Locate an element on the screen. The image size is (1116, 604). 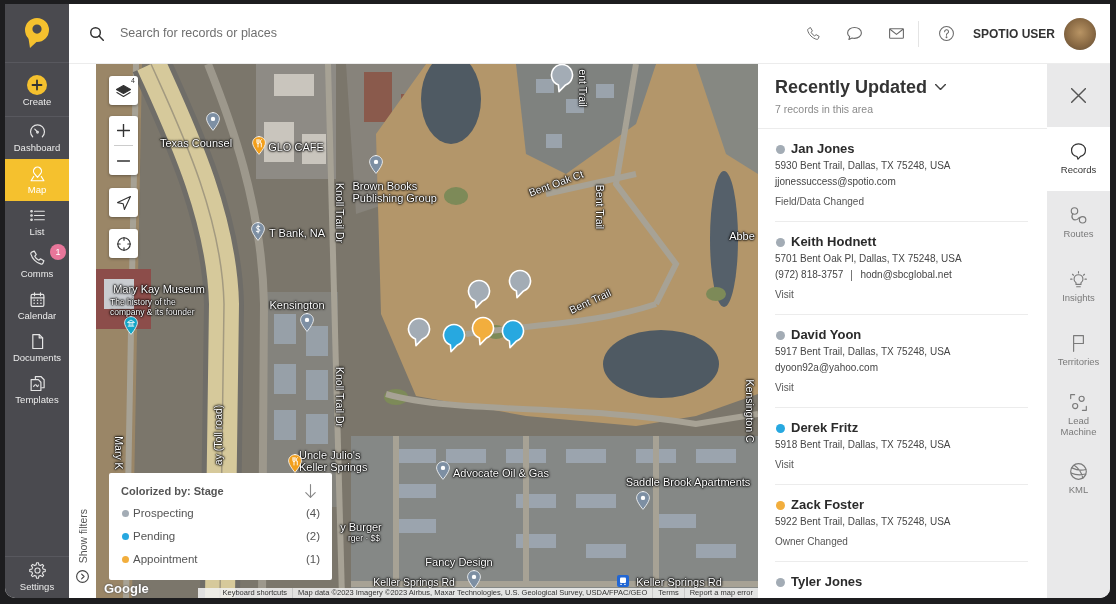
chat-bubble-icon is located at coordinates (1078, 151).